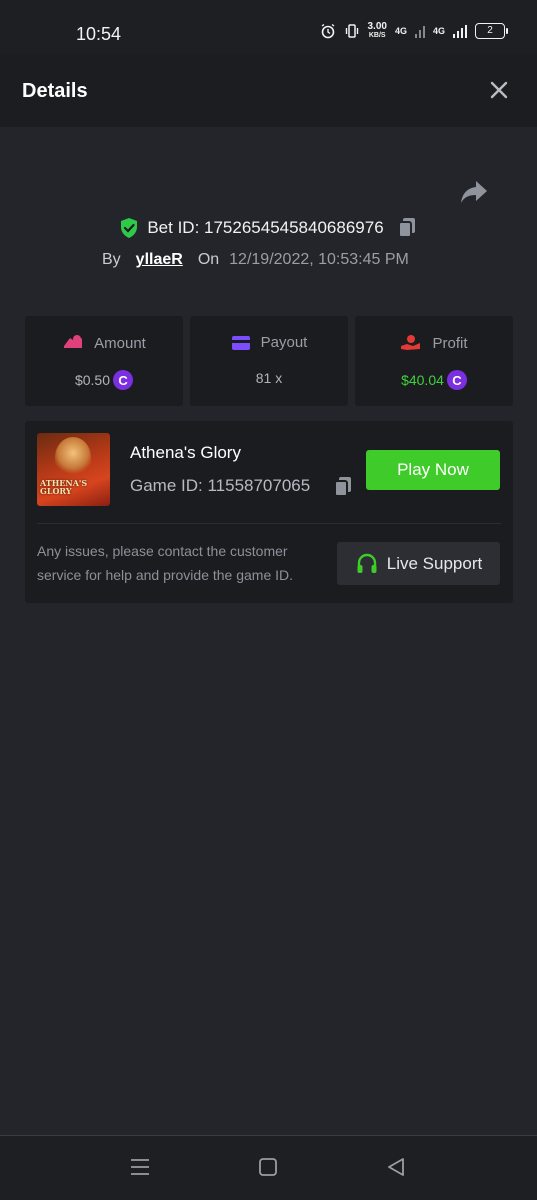  I want to click on system-nav-bar, so click(268, 1167).